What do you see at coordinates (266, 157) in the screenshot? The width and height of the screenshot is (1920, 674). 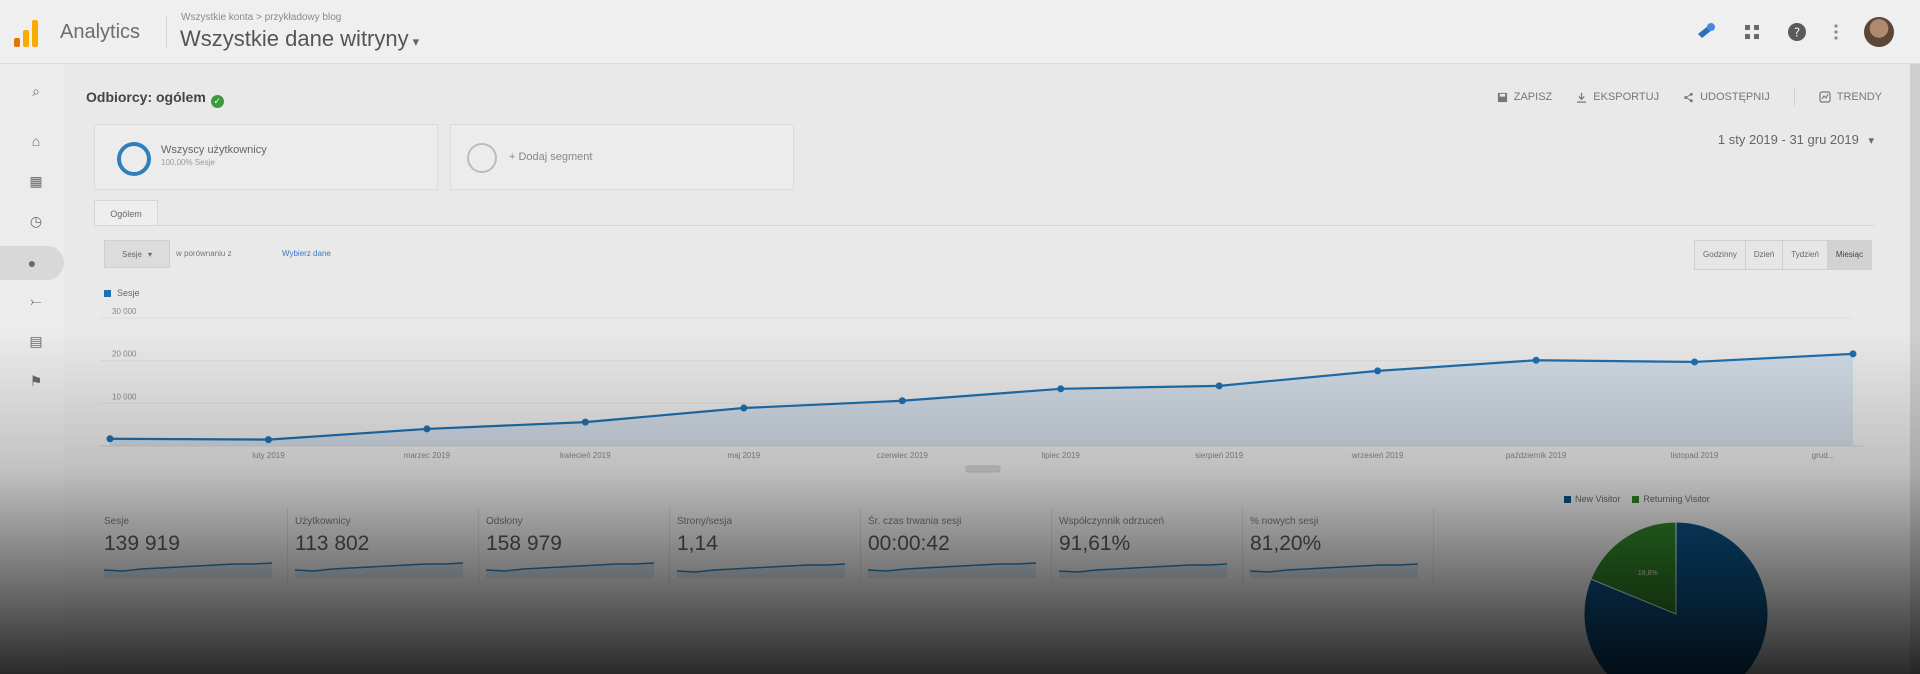 I see `segment-all-users: Wszyscy użytkownicy 100,00% Sesje` at bounding box center [266, 157].